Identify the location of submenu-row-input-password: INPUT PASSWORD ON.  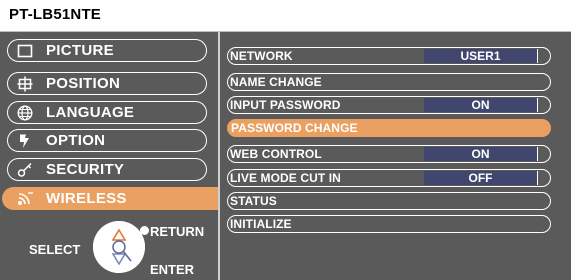
(389, 105).